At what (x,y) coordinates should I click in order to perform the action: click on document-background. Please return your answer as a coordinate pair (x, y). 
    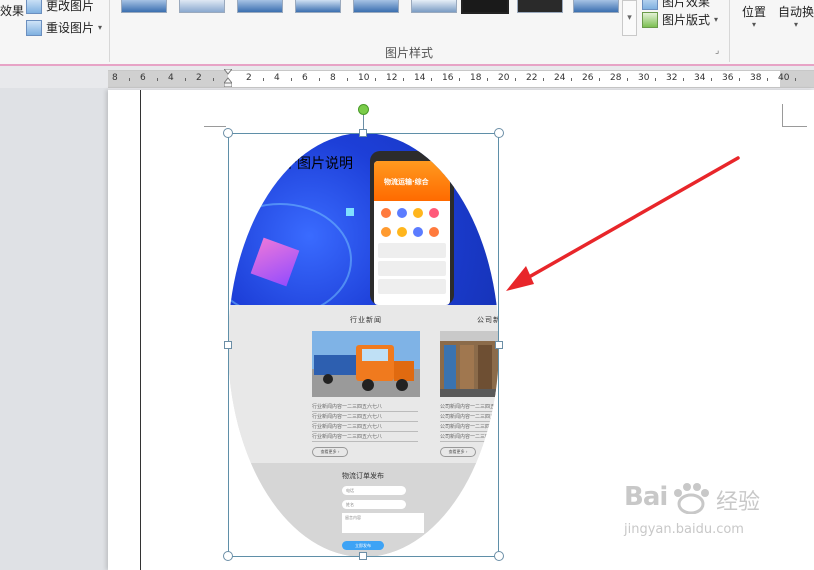
    Looking at the image, I should click on (54, 329).